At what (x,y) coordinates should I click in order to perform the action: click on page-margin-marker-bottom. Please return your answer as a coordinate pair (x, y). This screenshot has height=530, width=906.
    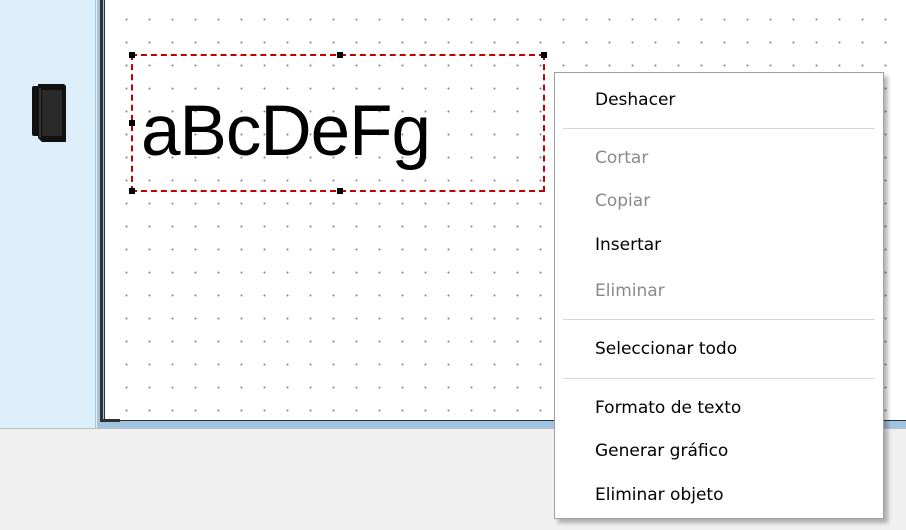
    Looking at the image, I should click on (110, 420).